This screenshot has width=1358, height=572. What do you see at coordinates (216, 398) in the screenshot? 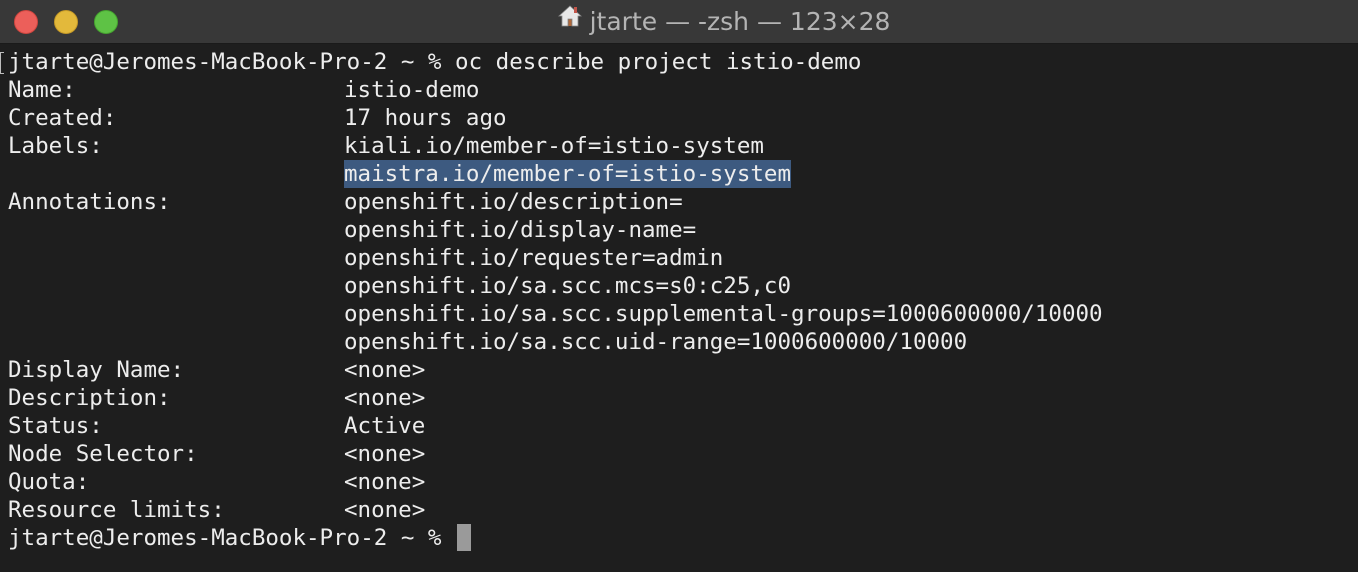
I see `output-line: Description: <none>` at bounding box center [216, 398].